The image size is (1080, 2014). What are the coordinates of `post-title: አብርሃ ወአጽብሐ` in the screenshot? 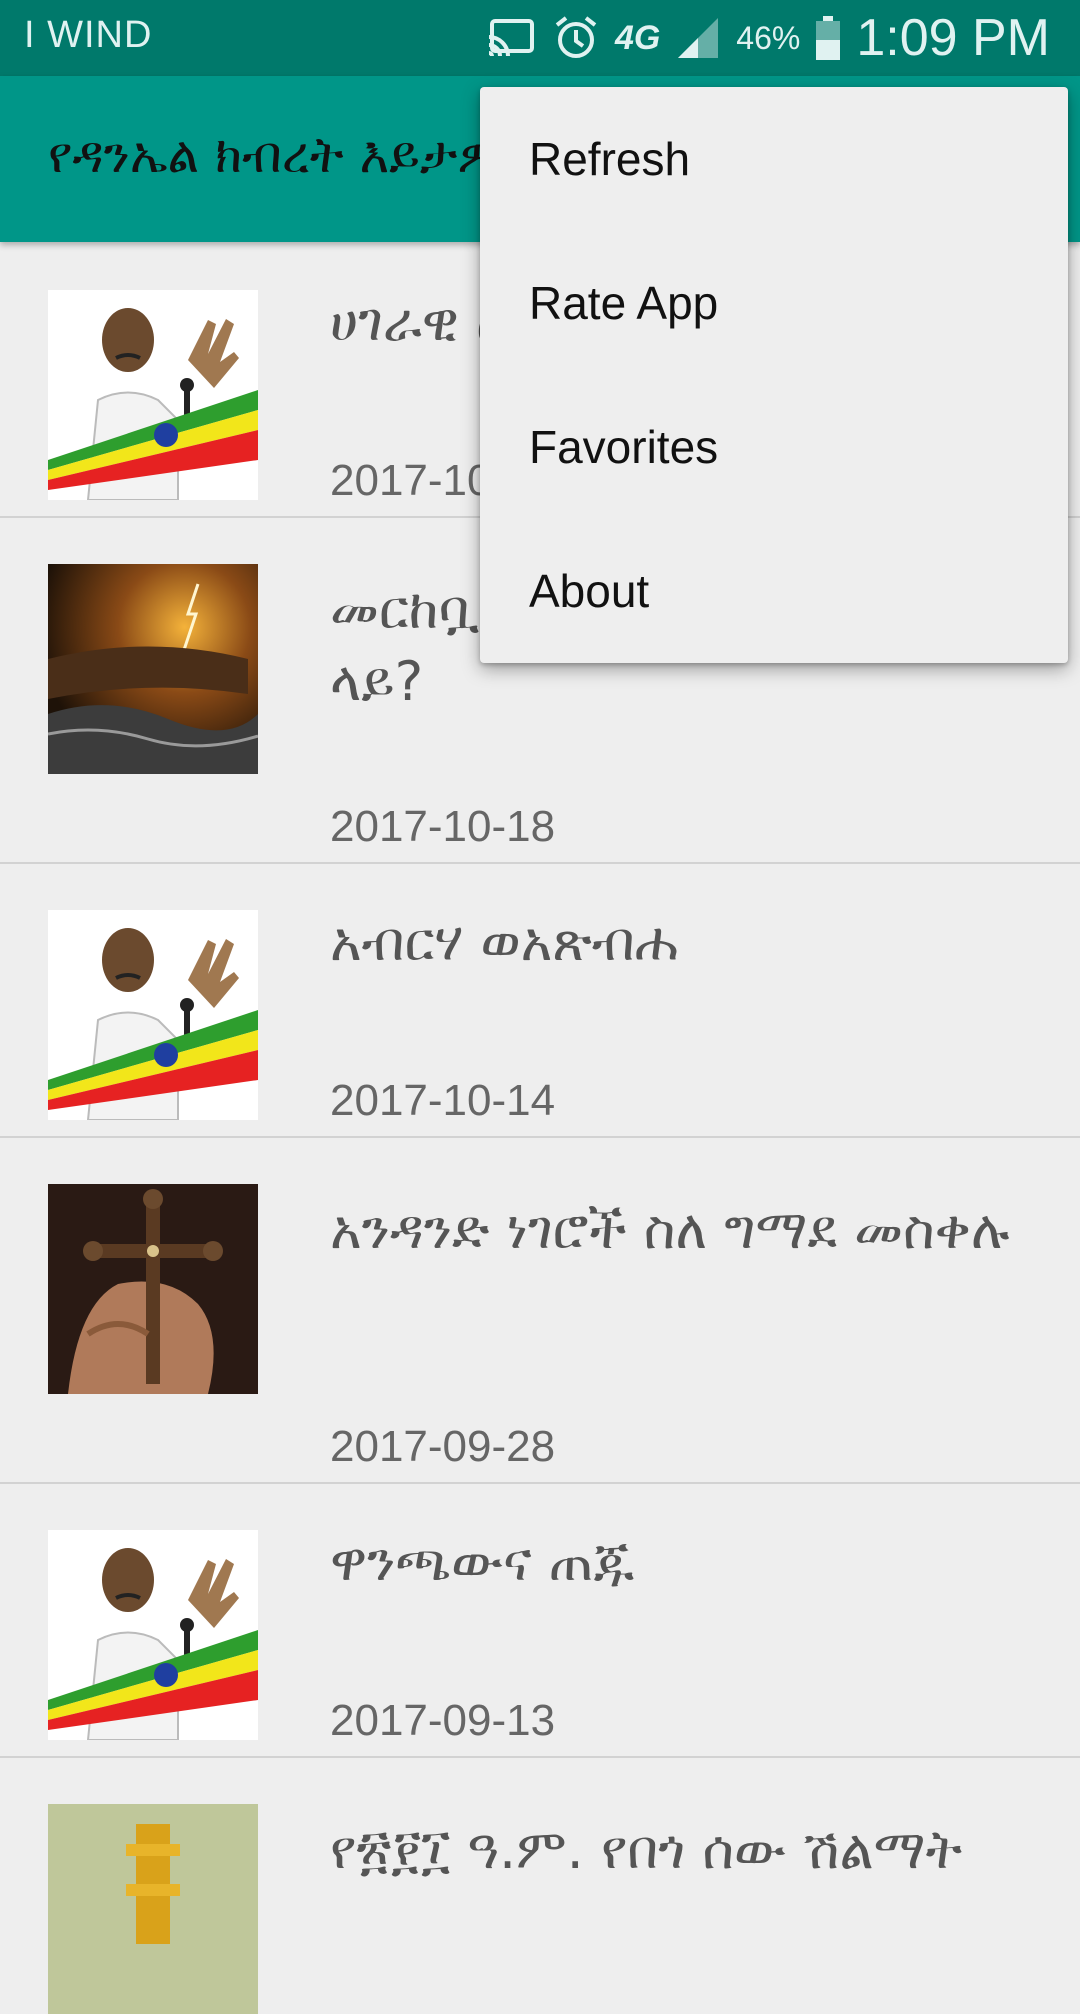 It's located at (504, 941).